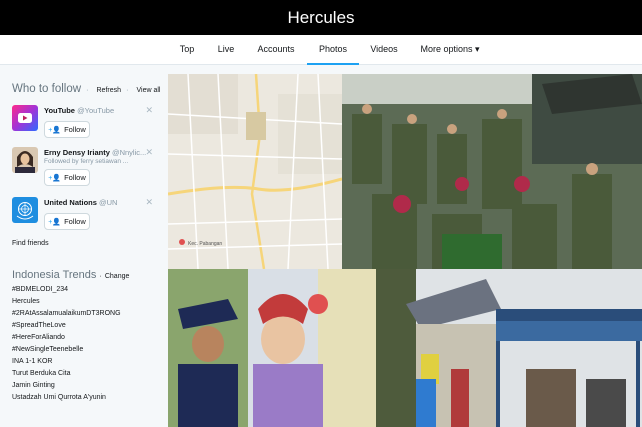 The height and width of the screenshot is (427, 642). I want to click on tab-more-options: More options ▾, so click(450, 50).